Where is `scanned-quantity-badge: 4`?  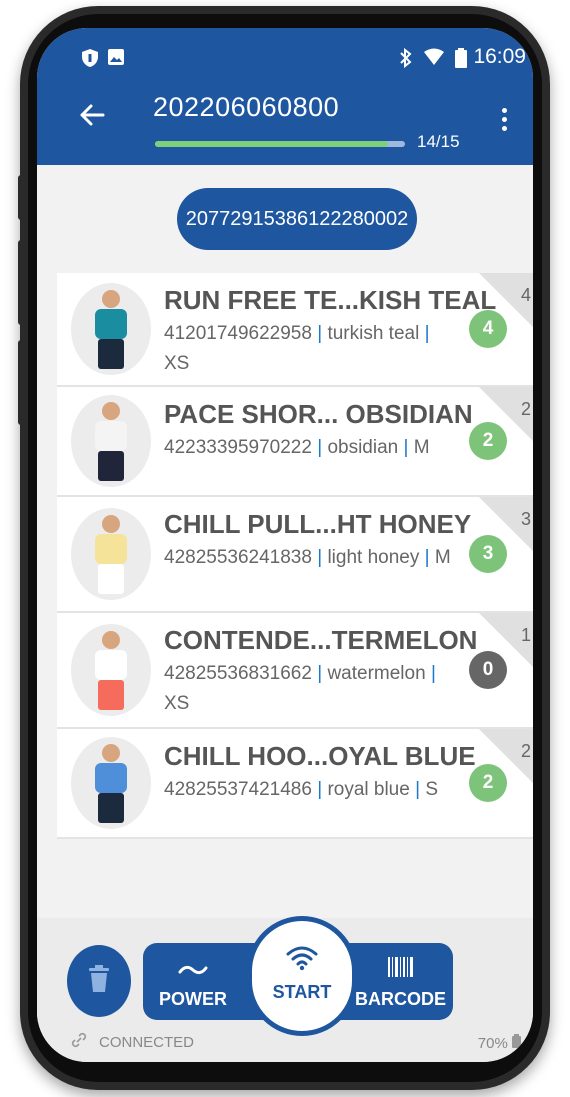
scanned-quantity-badge: 4 is located at coordinates (488, 329).